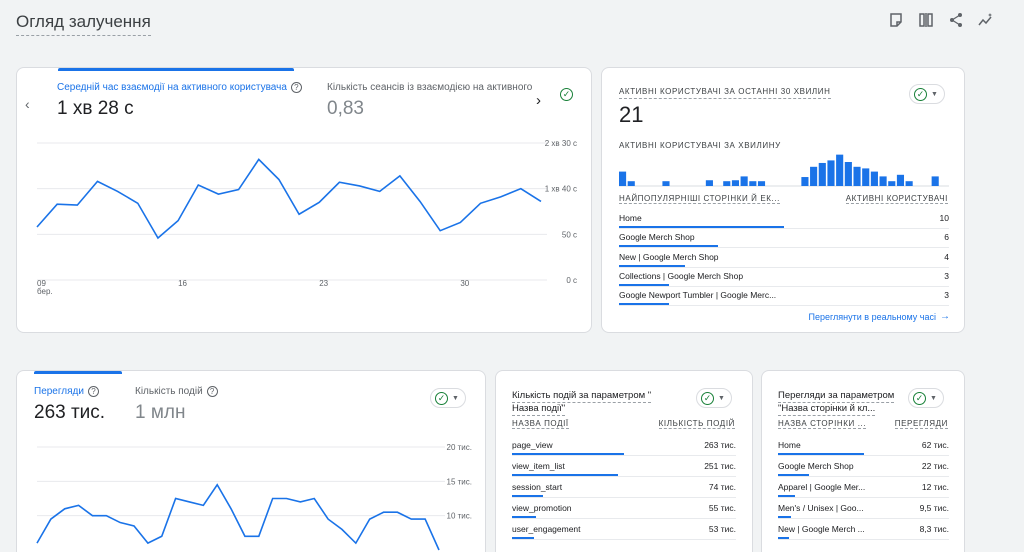  Describe the element at coordinates (941, 20) in the screenshot. I see `top-toolbar` at that location.